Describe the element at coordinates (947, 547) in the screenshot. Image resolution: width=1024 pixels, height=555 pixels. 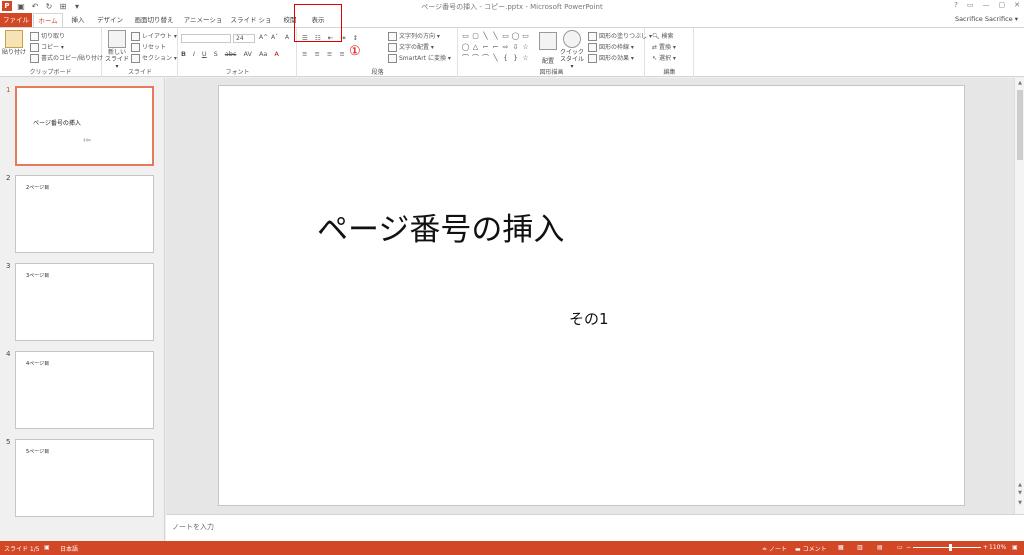
I see `zoom-slider` at that location.